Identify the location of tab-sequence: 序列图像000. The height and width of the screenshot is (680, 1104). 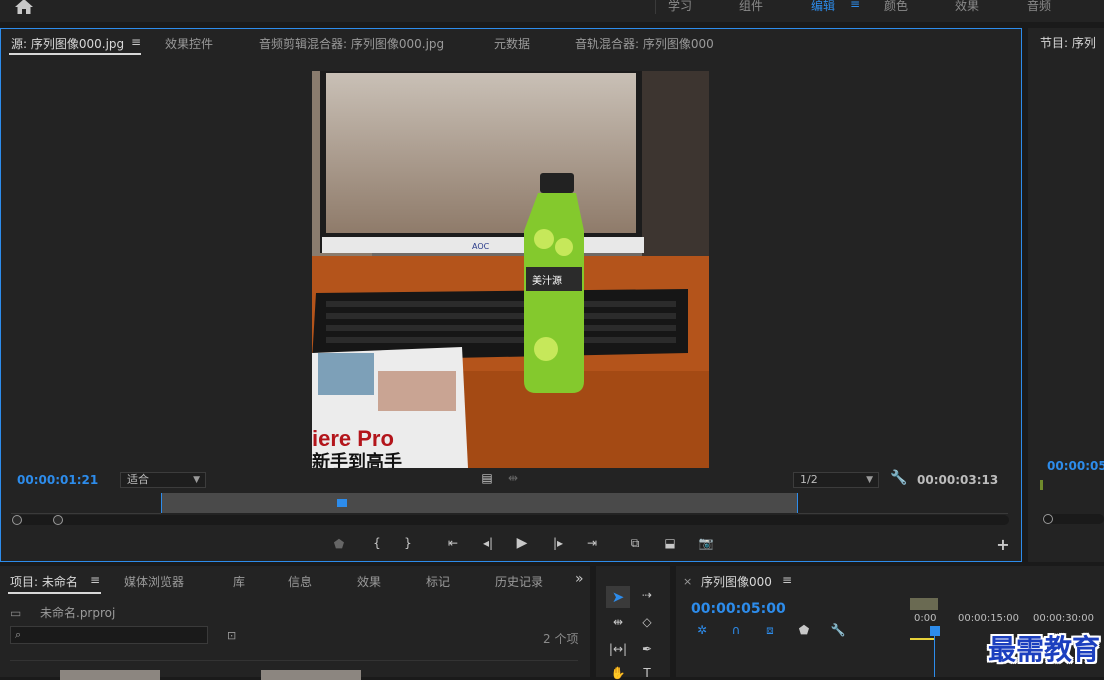
(736, 581).